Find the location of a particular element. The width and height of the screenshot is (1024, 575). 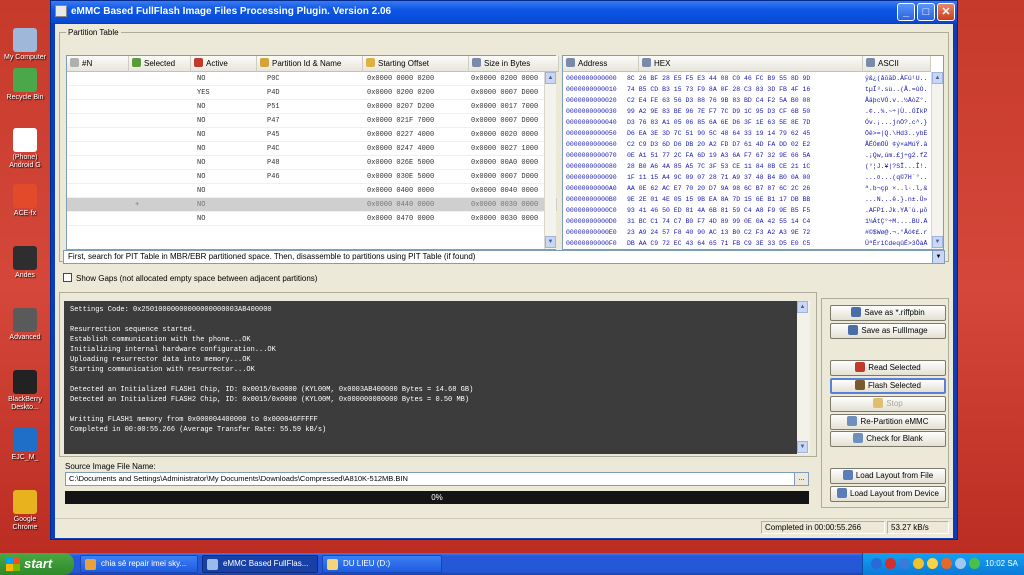

desktop-icon: EJC_M_ is located at coordinates (25, 445).